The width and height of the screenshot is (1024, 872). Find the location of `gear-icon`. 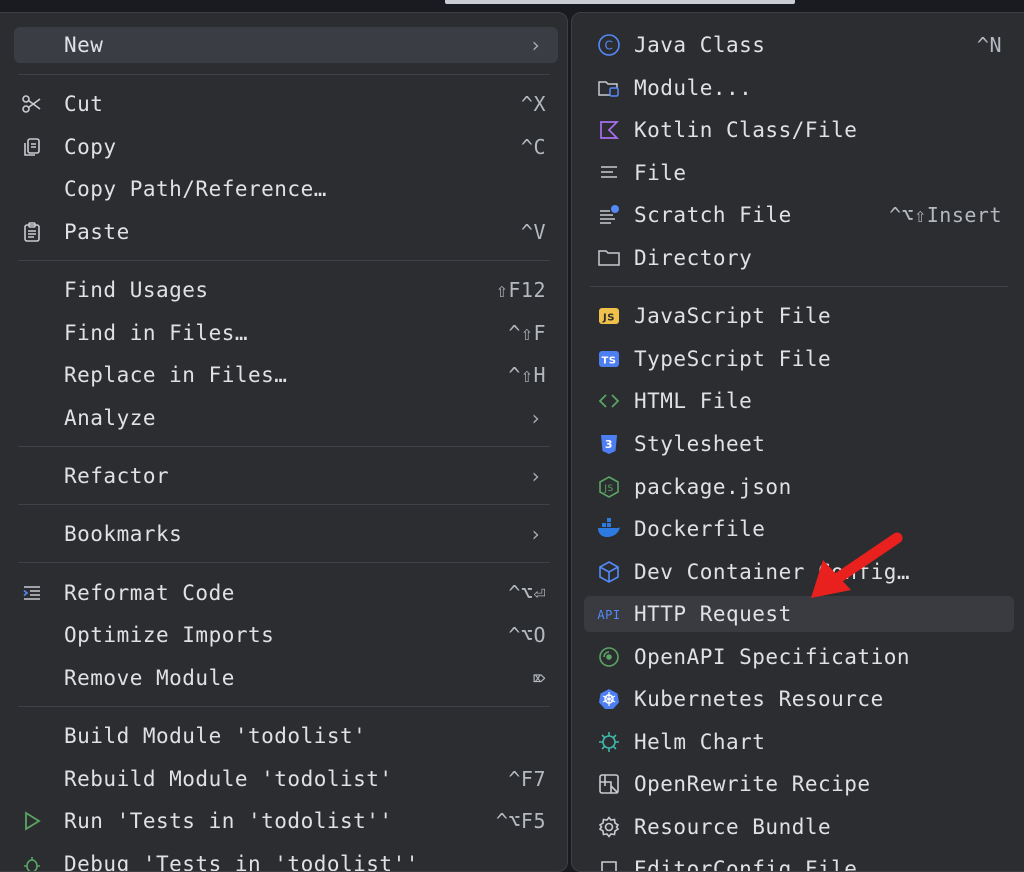

gear-icon is located at coordinates (609, 827).